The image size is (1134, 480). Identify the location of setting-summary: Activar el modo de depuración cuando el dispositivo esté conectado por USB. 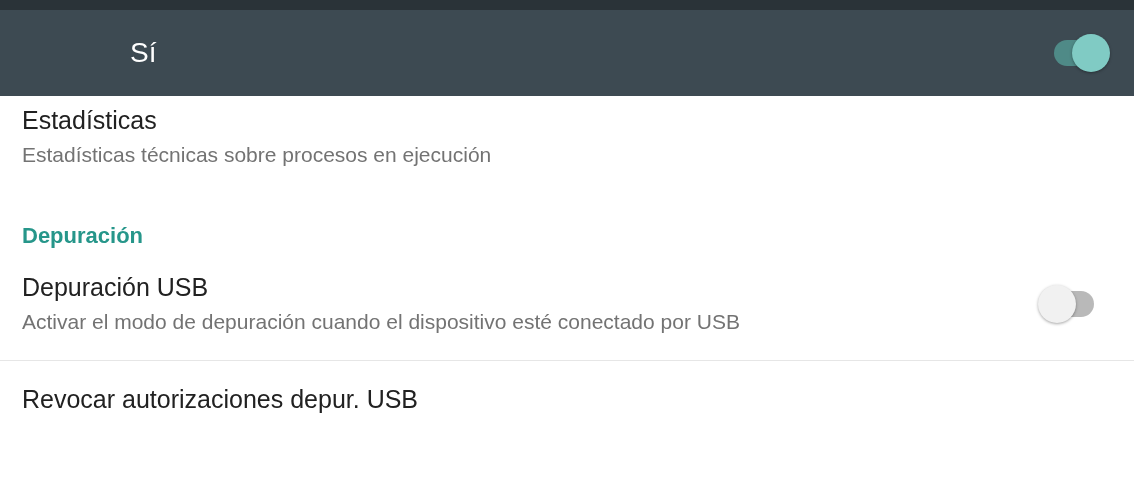
(381, 322).